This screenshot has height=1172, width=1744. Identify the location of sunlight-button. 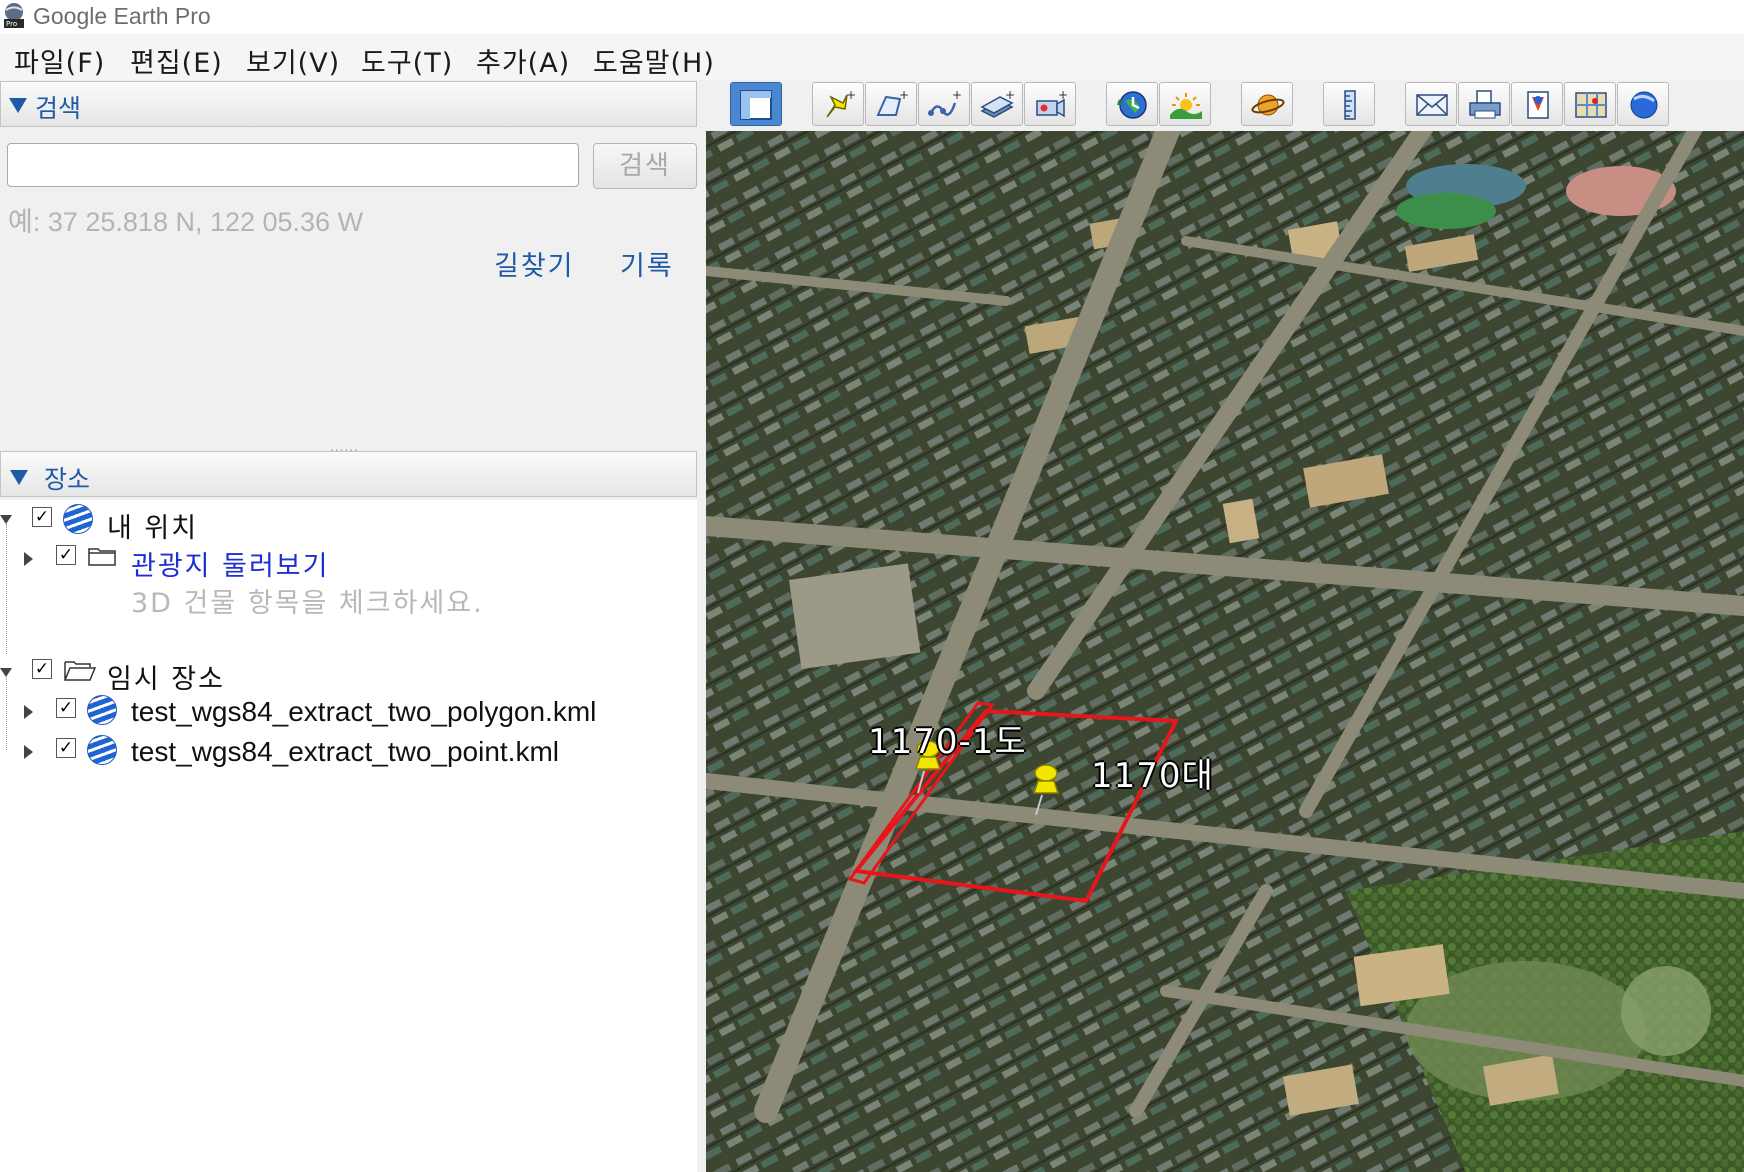
(1185, 104).